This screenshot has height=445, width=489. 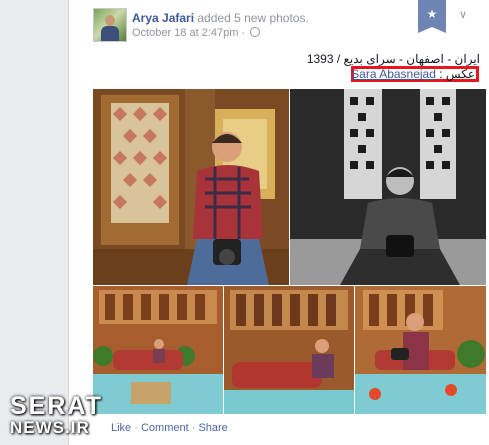 I want to click on post-actions: Like · Comment · Share, so click(x=169, y=428).